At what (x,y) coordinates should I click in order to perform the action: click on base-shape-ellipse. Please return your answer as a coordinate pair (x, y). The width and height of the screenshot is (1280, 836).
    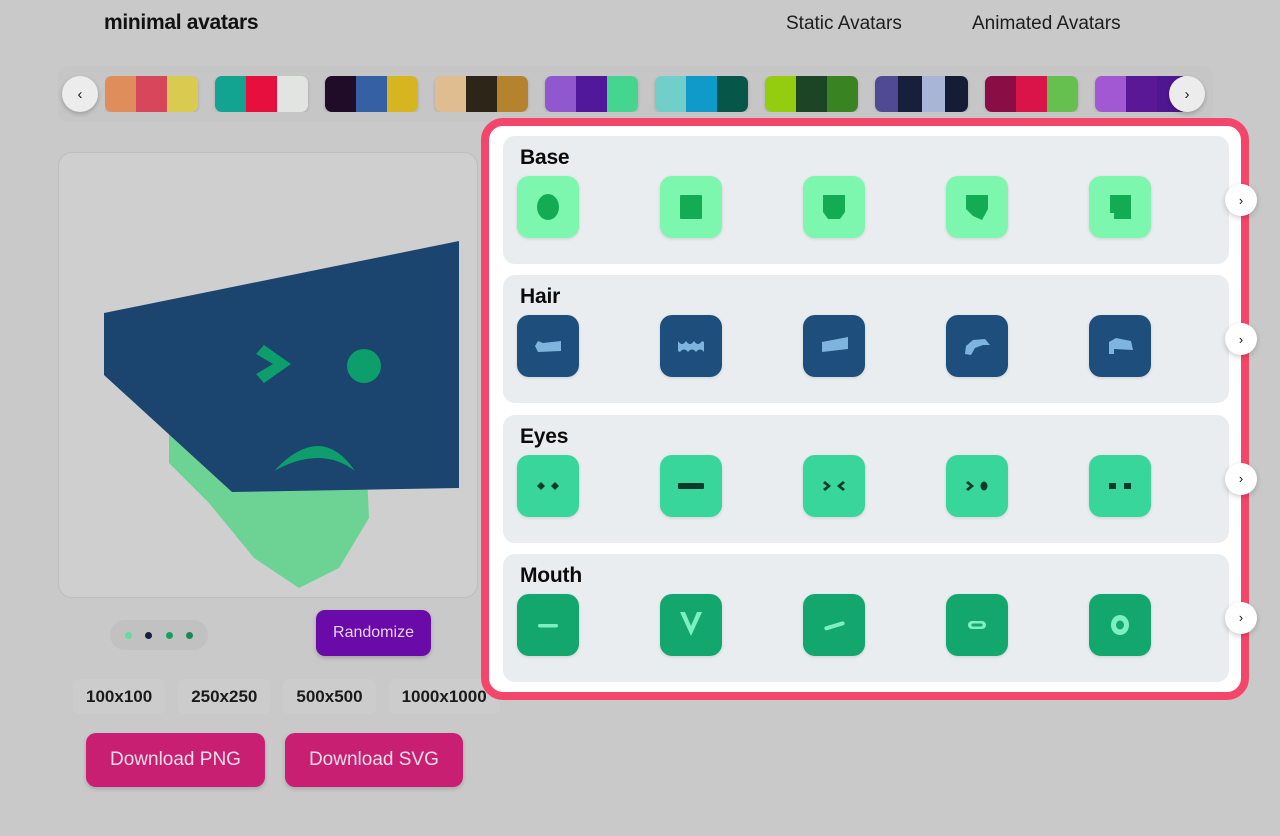
    Looking at the image, I should click on (548, 207).